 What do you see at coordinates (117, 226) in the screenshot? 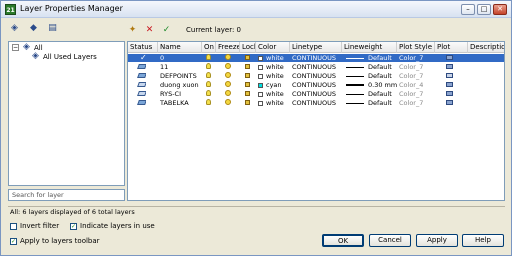
I see `checkbox-label: Indicate layers in use` at bounding box center [117, 226].